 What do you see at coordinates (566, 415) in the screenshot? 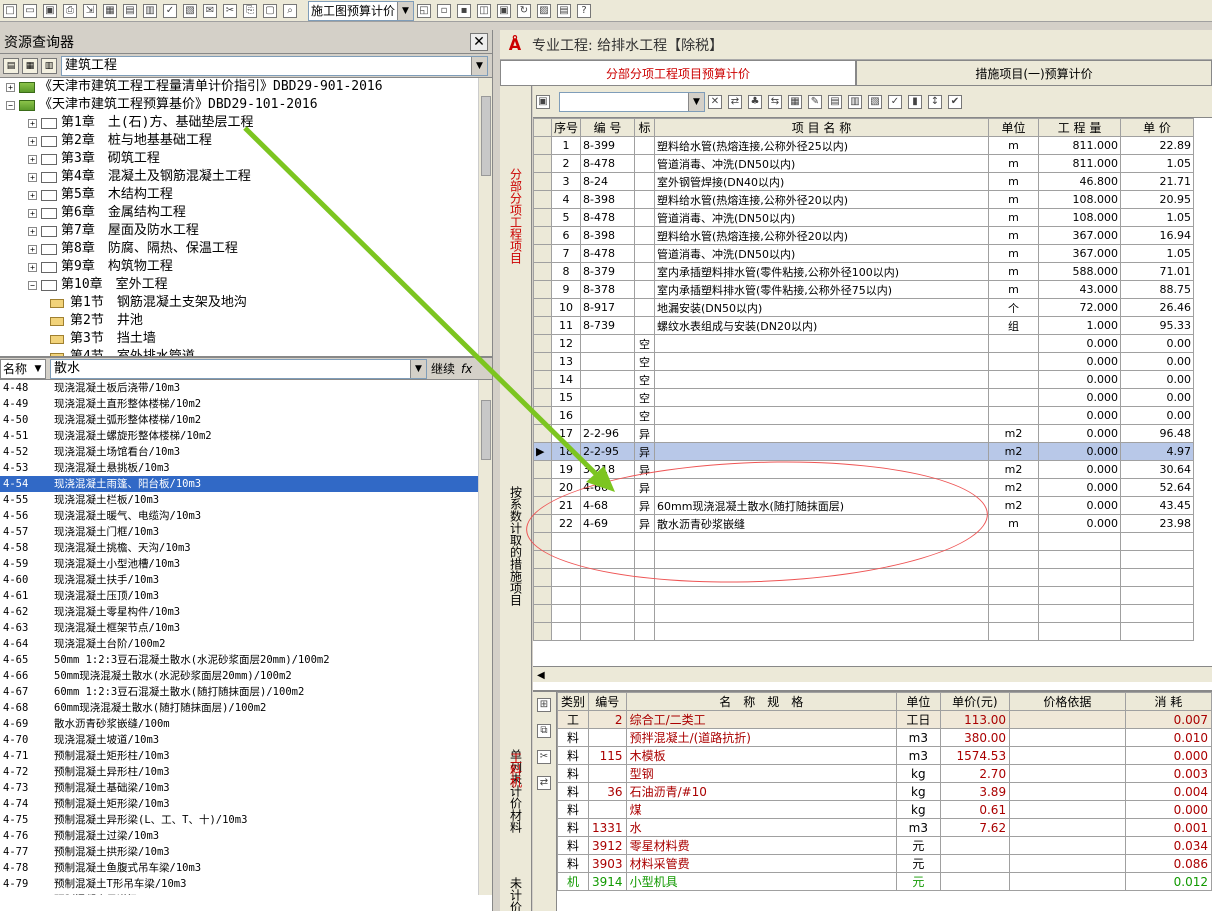
I see `cell-seq: 16` at bounding box center [566, 415].